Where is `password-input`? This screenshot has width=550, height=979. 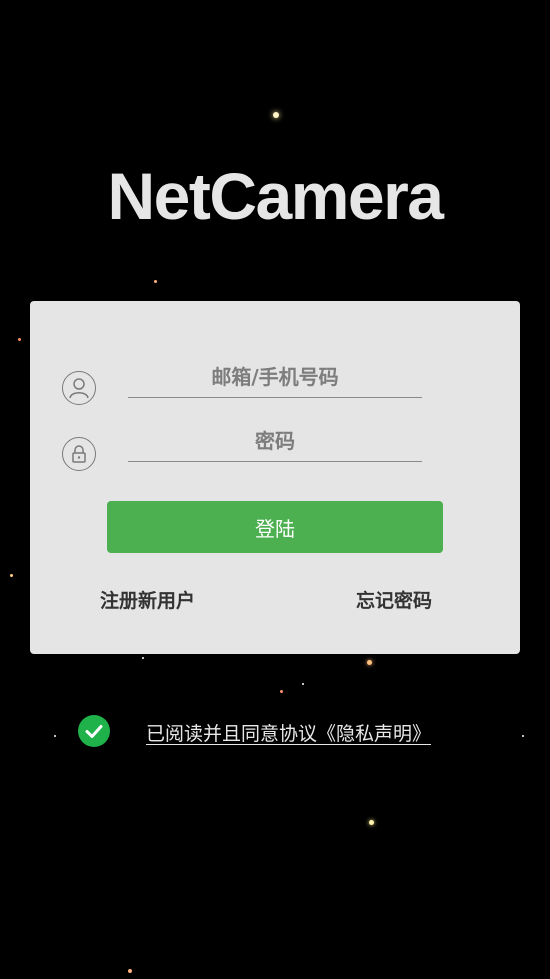
password-input is located at coordinates (275, 441).